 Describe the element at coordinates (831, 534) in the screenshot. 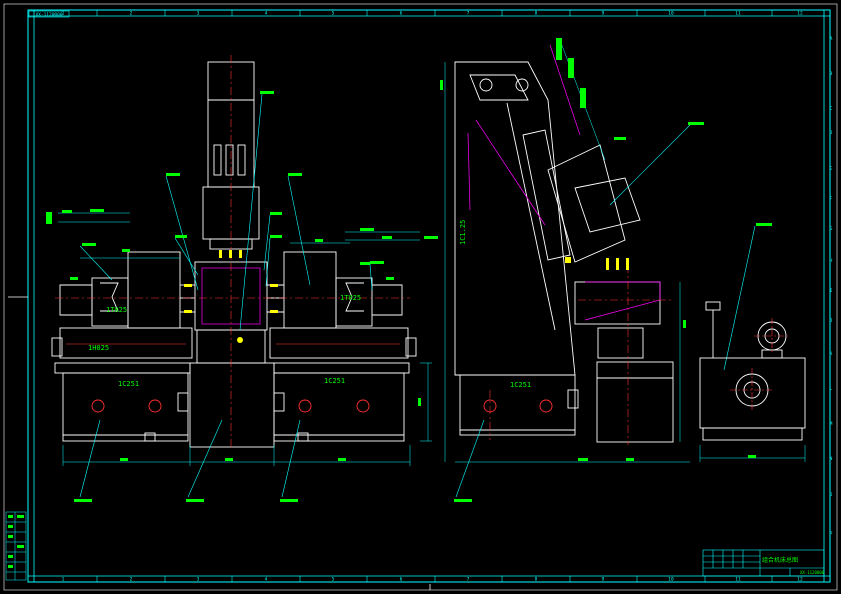

I see `svg-text: P` at that location.